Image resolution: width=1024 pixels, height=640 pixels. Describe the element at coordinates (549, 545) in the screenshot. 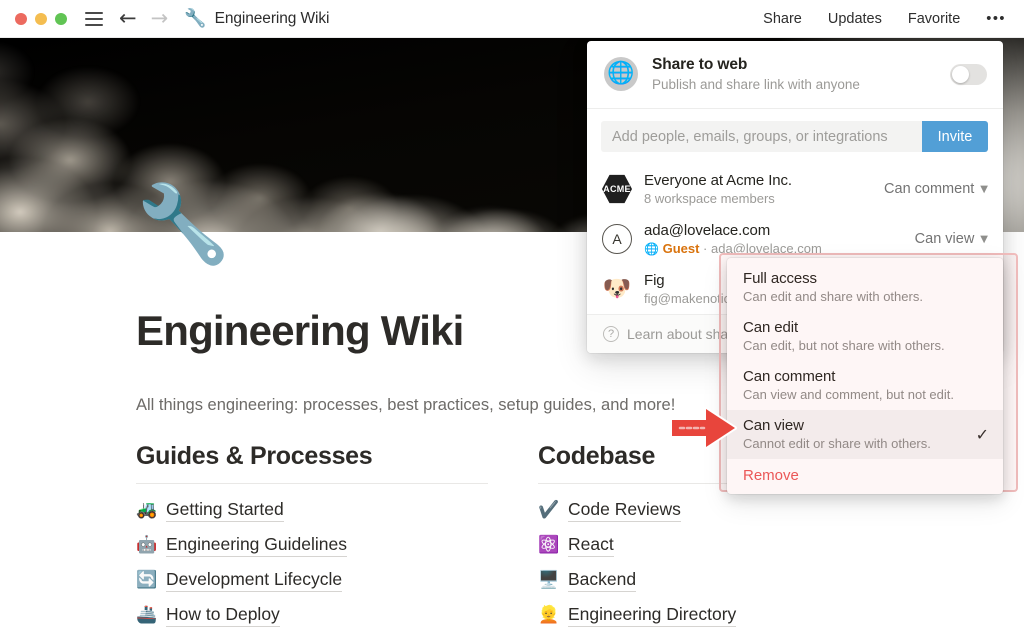

I see `atom-icon: ⚛️` at that location.